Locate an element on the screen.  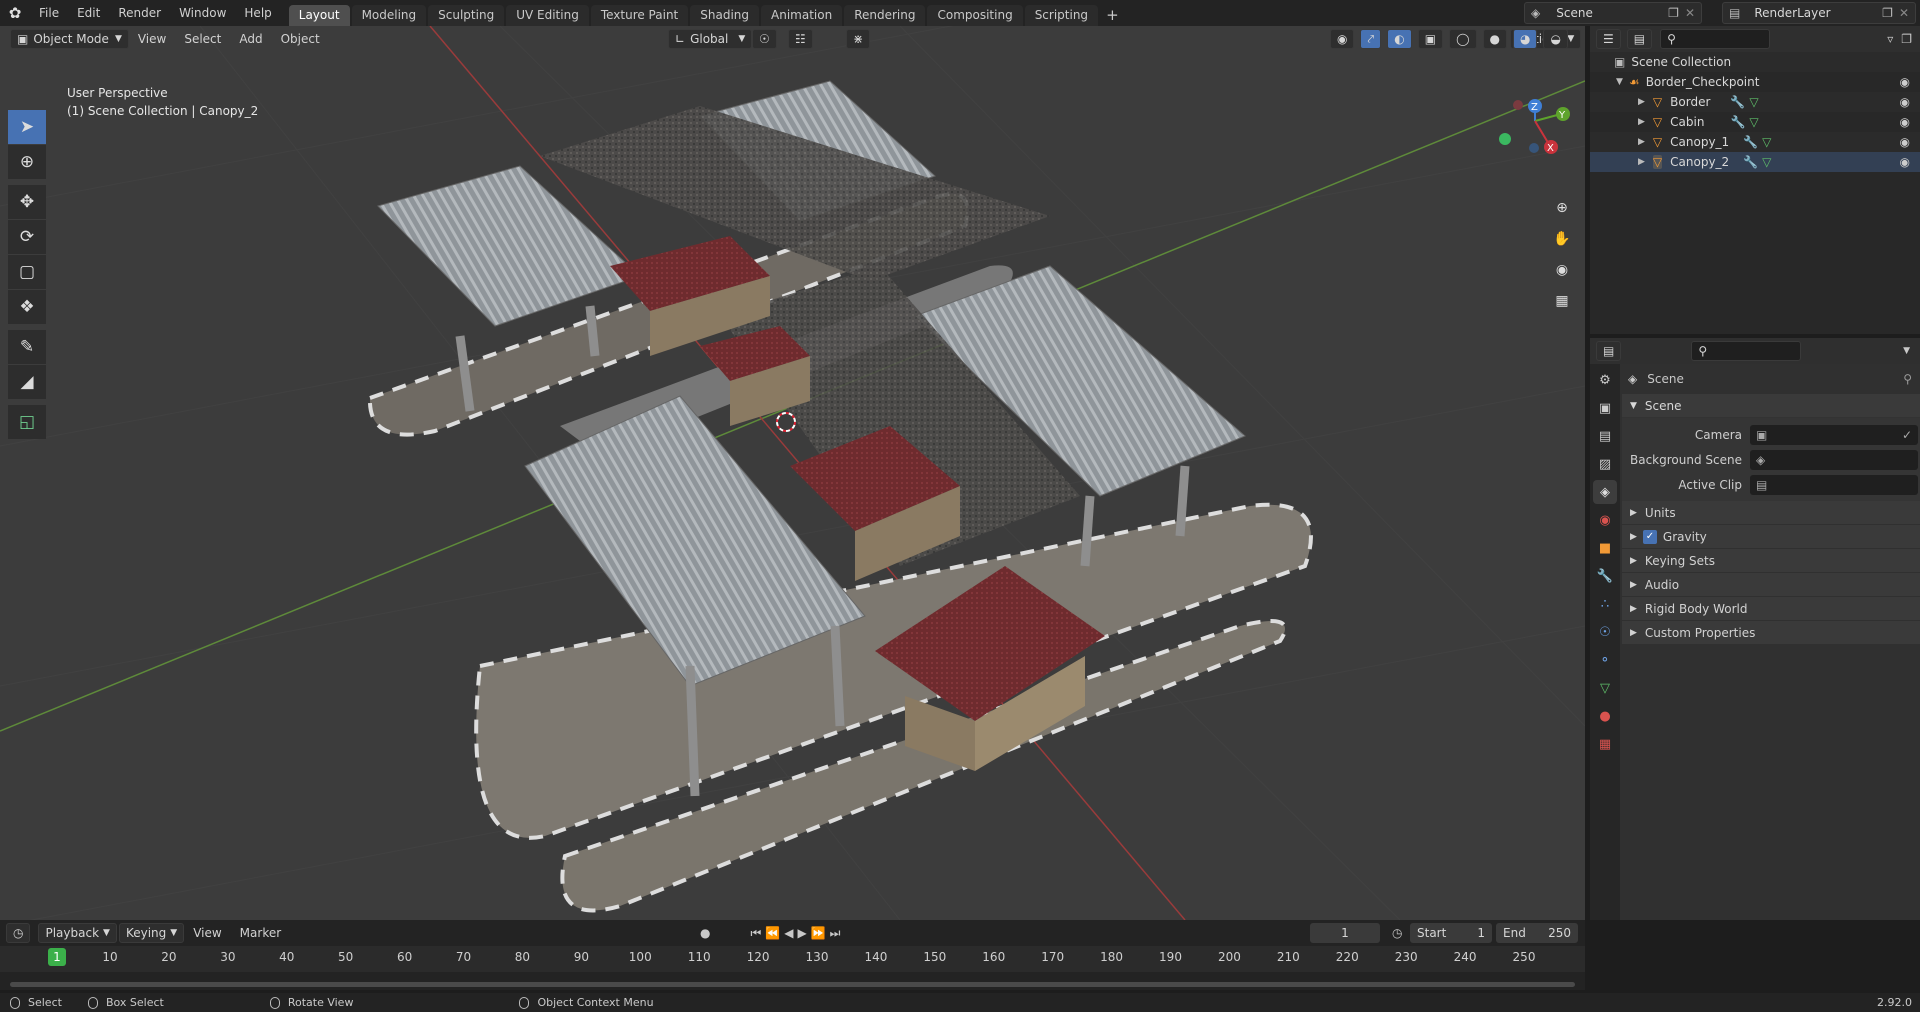
add-cube-tool: ◱ is located at coordinates (27, 422).